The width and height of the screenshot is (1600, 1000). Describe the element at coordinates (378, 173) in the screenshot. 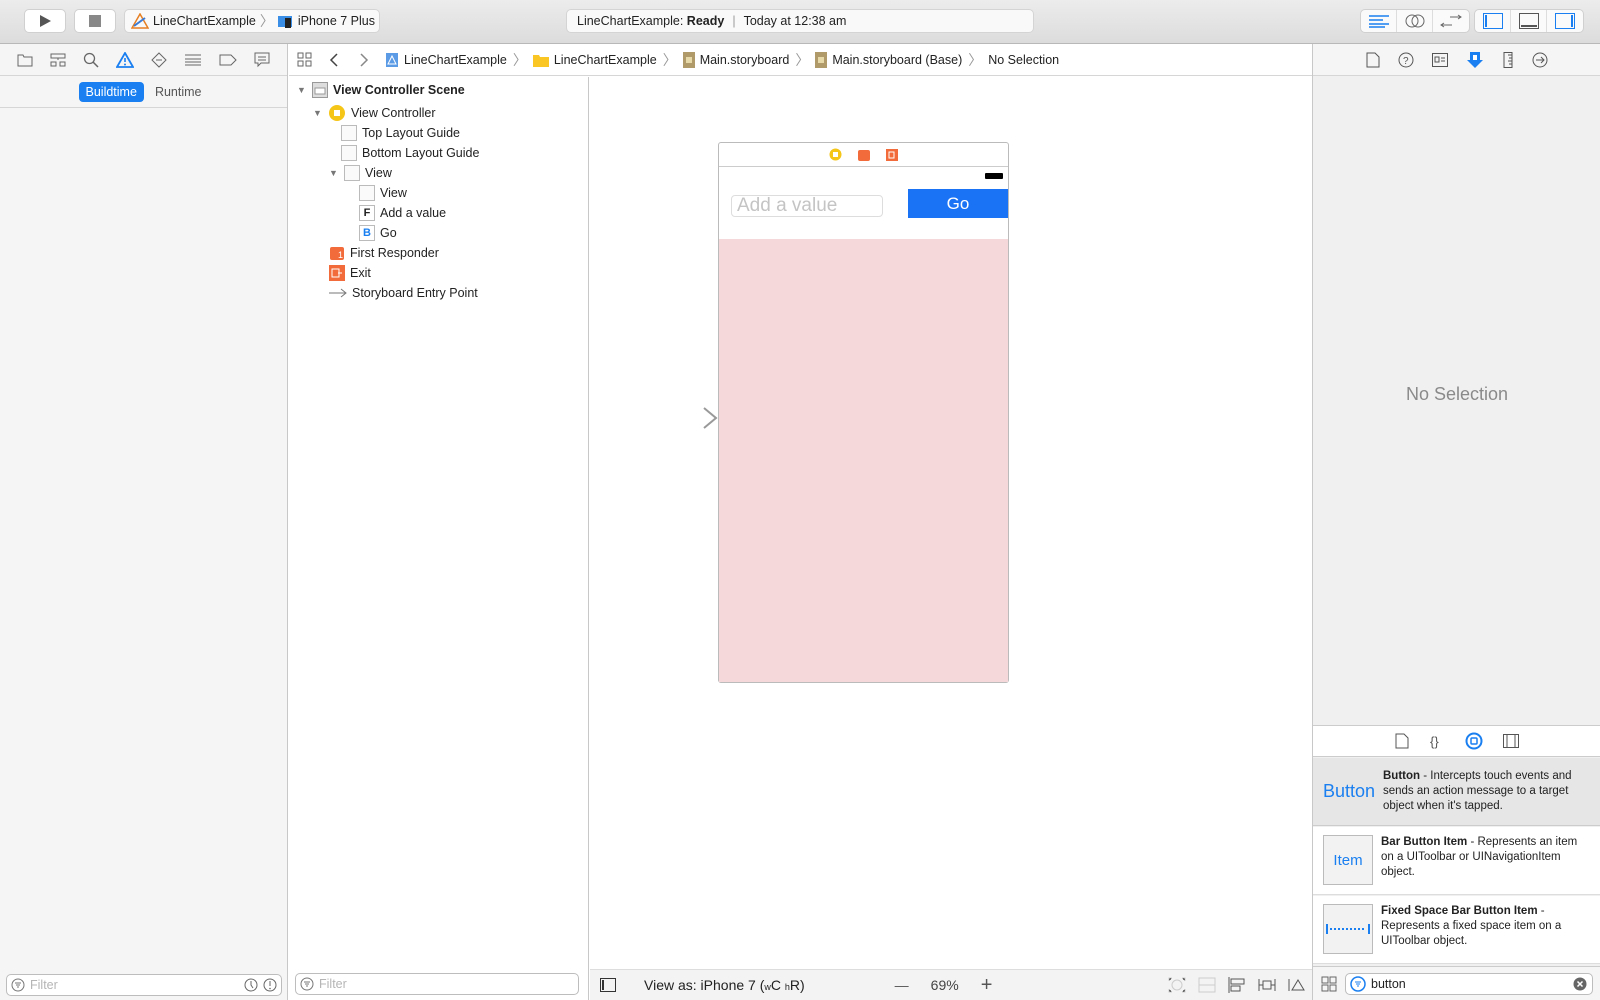

I see `outline-label: View` at that location.